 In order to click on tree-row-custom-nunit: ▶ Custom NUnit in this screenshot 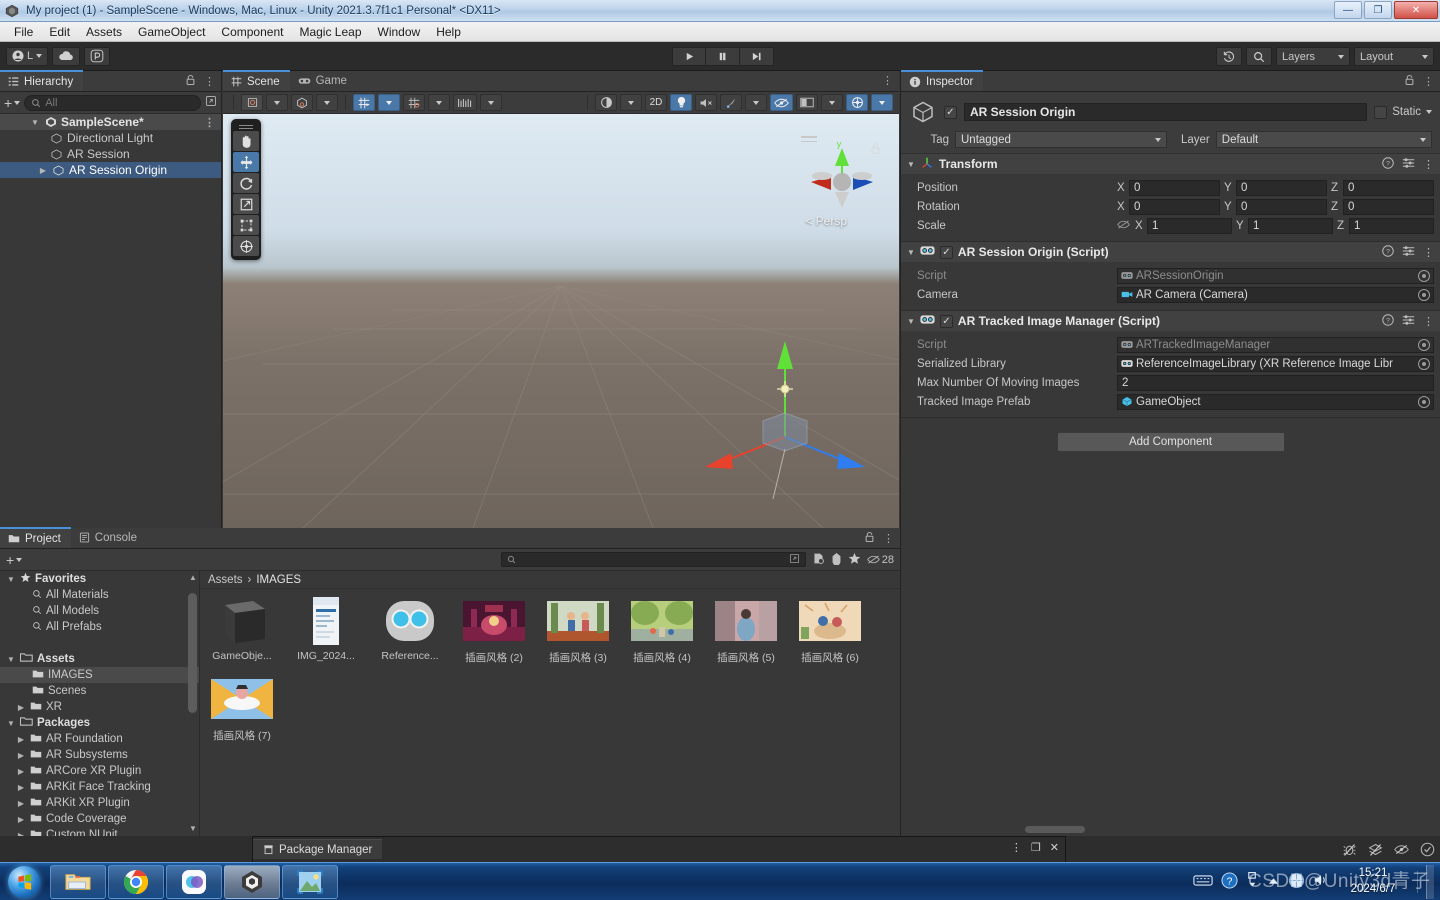, I will do `click(99, 831)`.